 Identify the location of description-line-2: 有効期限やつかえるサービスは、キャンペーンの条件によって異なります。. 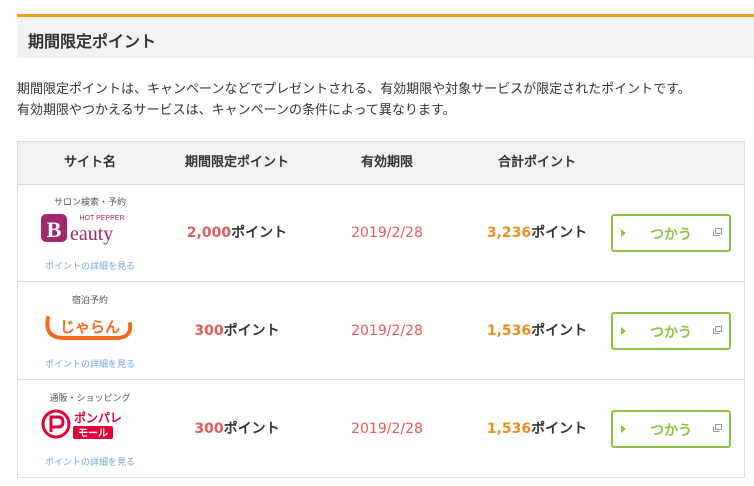
(236, 110).